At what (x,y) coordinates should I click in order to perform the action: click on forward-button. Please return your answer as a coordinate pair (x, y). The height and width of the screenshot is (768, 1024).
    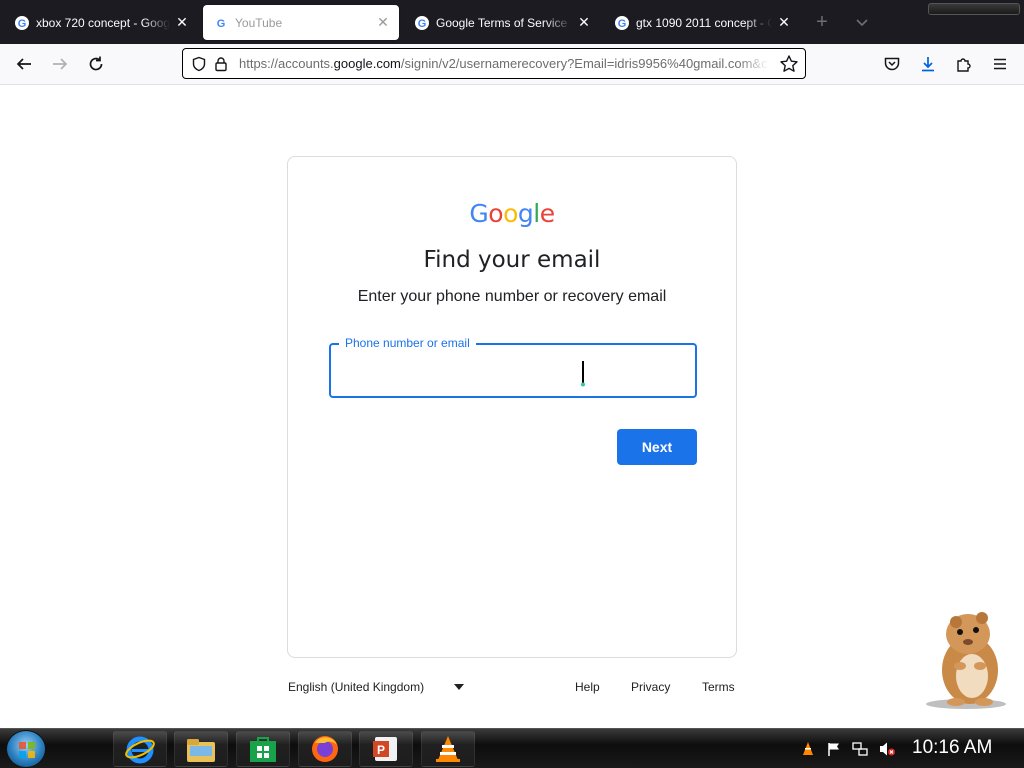
    Looking at the image, I should click on (60, 64).